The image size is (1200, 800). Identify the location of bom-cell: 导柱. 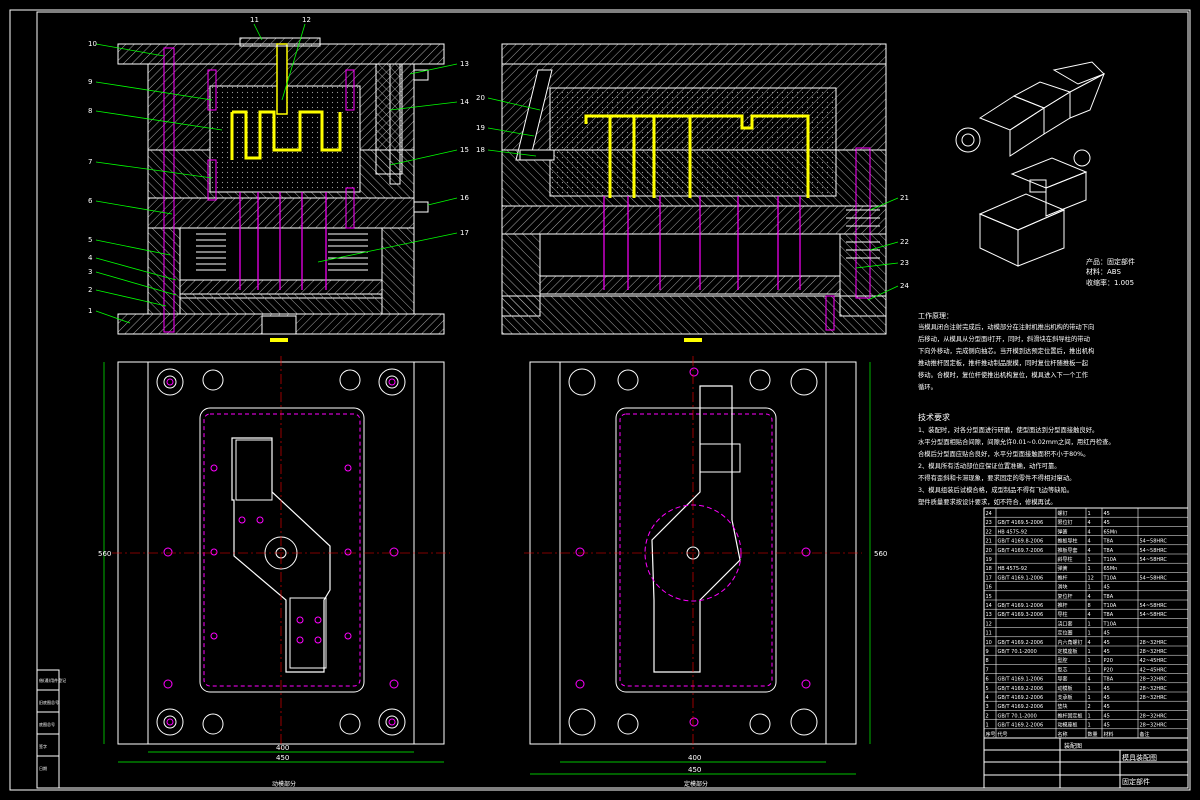
(1063, 614).